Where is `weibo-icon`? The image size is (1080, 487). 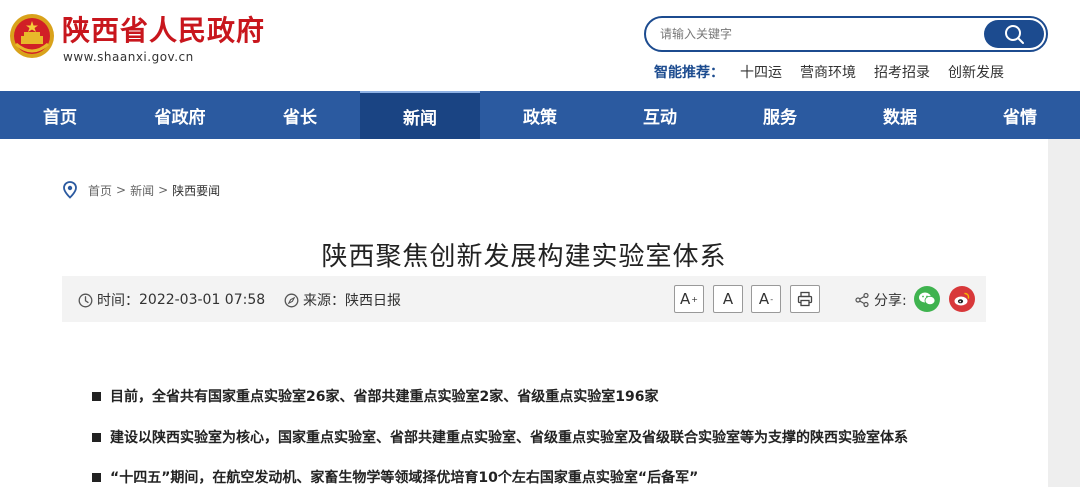
weibo-icon is located at coordinates (962, 299).